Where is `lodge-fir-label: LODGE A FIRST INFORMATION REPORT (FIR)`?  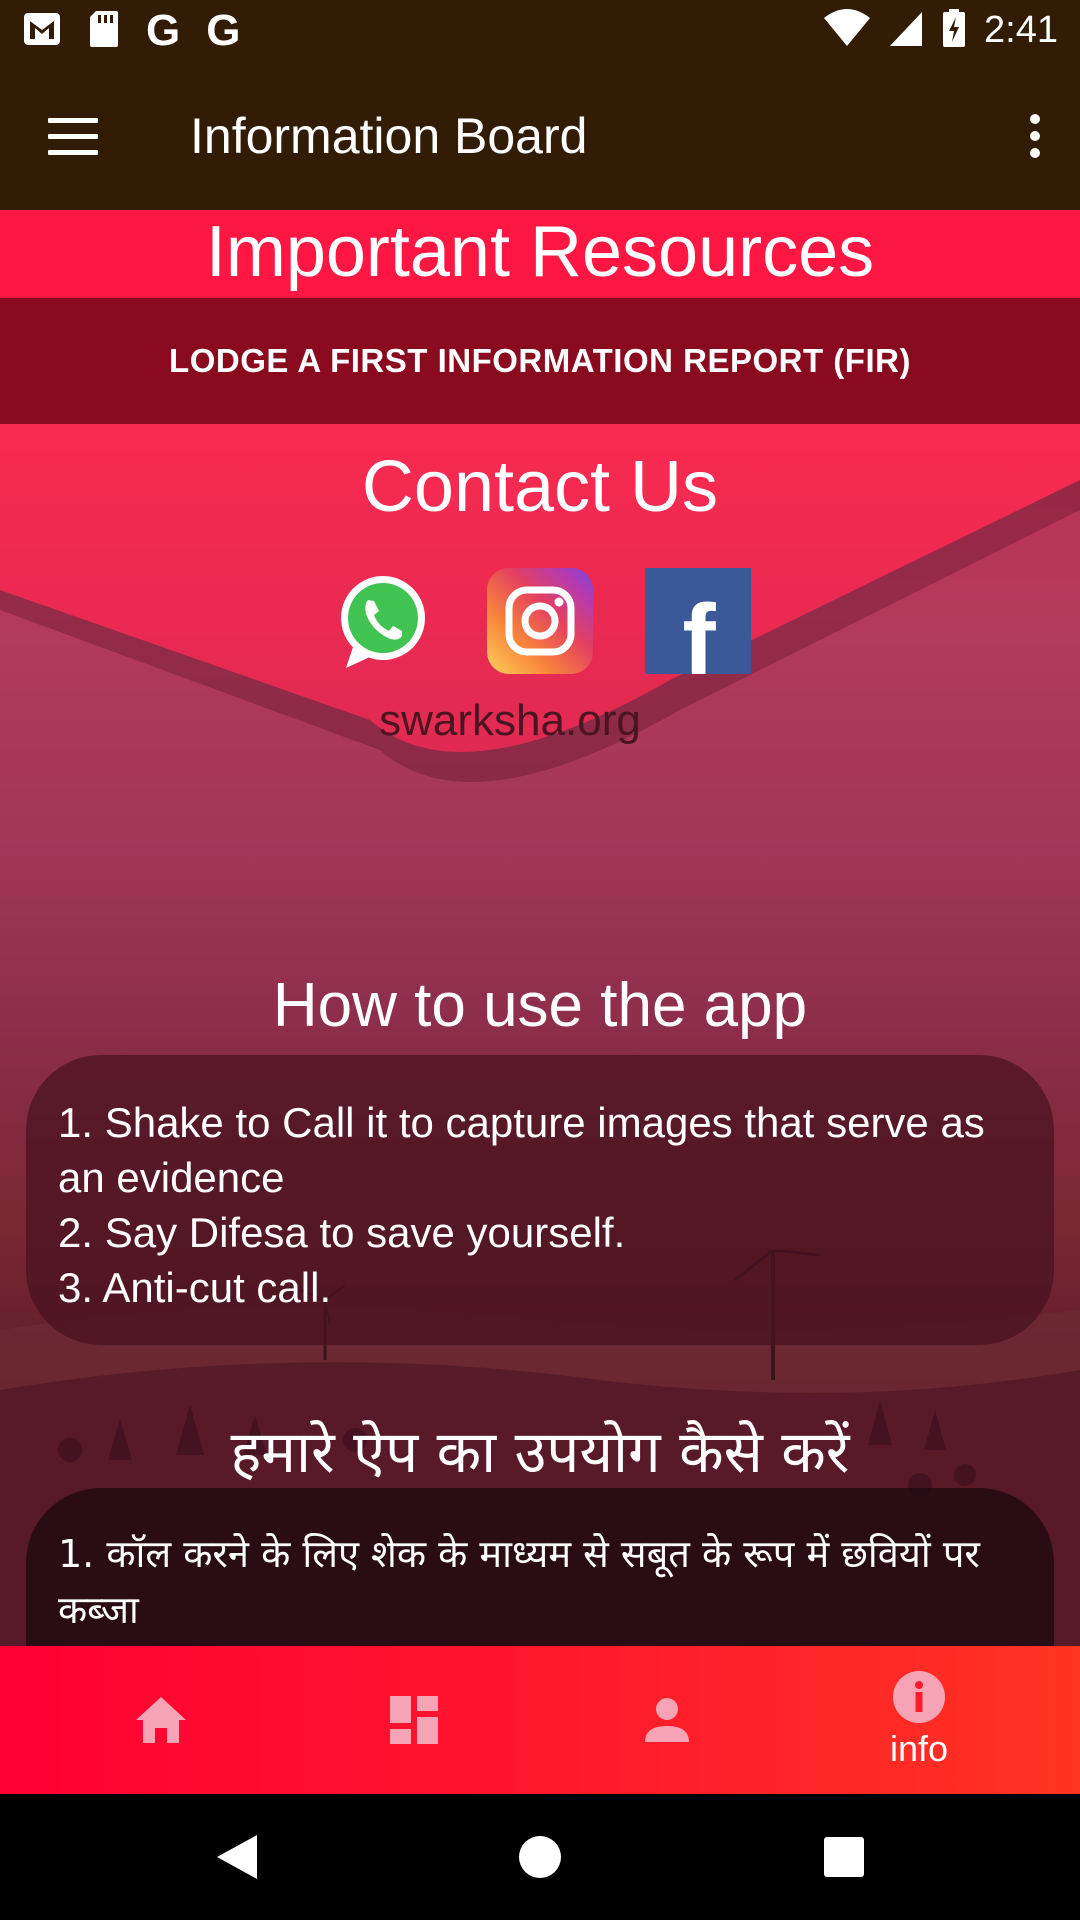 lodge-fir-label: LODGE A FIRST INFORMATION REPORT (FIR) is located at coordinates (540, 360).